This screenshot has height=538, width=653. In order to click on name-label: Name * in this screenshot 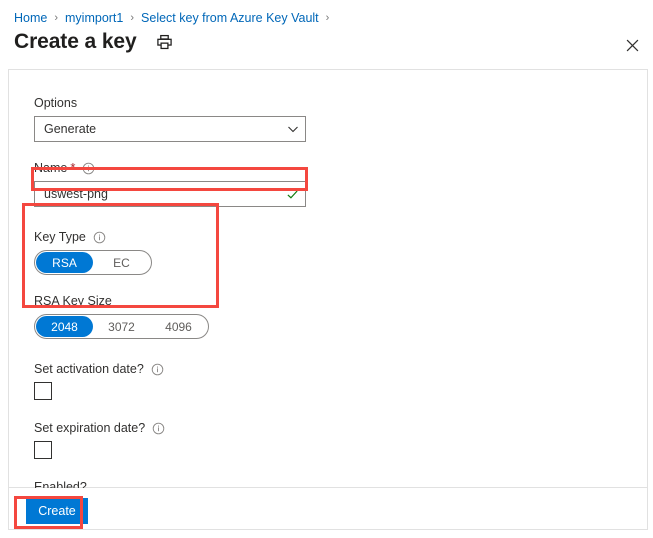, I will do `click(314, 168)`.